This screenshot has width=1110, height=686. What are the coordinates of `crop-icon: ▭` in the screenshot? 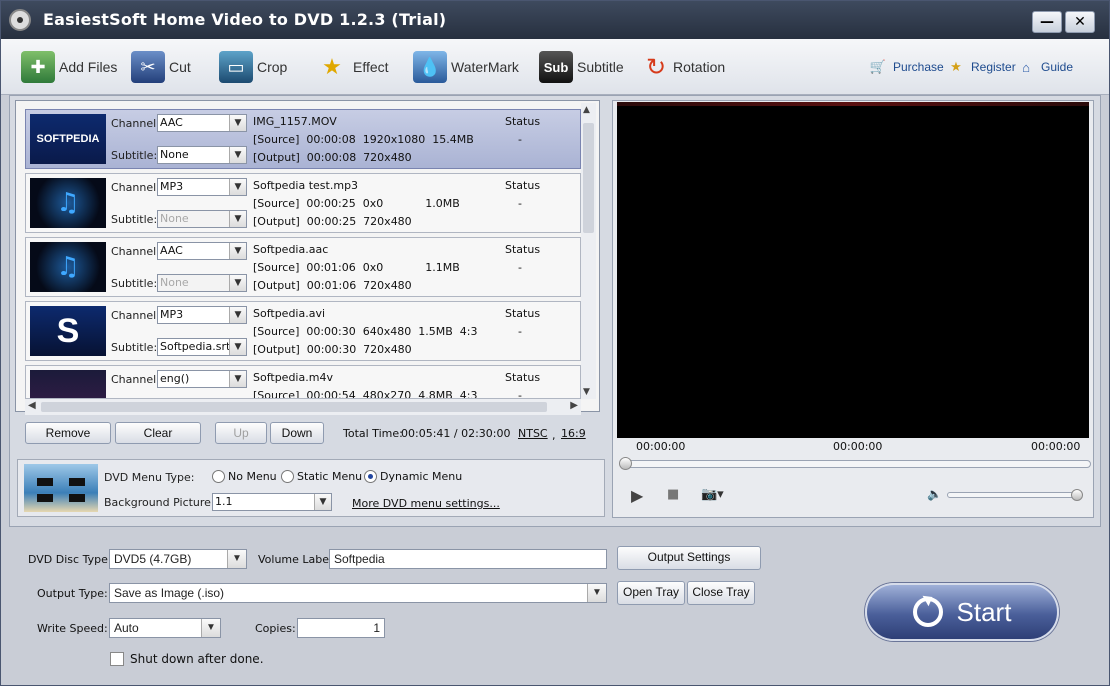 It's located at (236, 67).